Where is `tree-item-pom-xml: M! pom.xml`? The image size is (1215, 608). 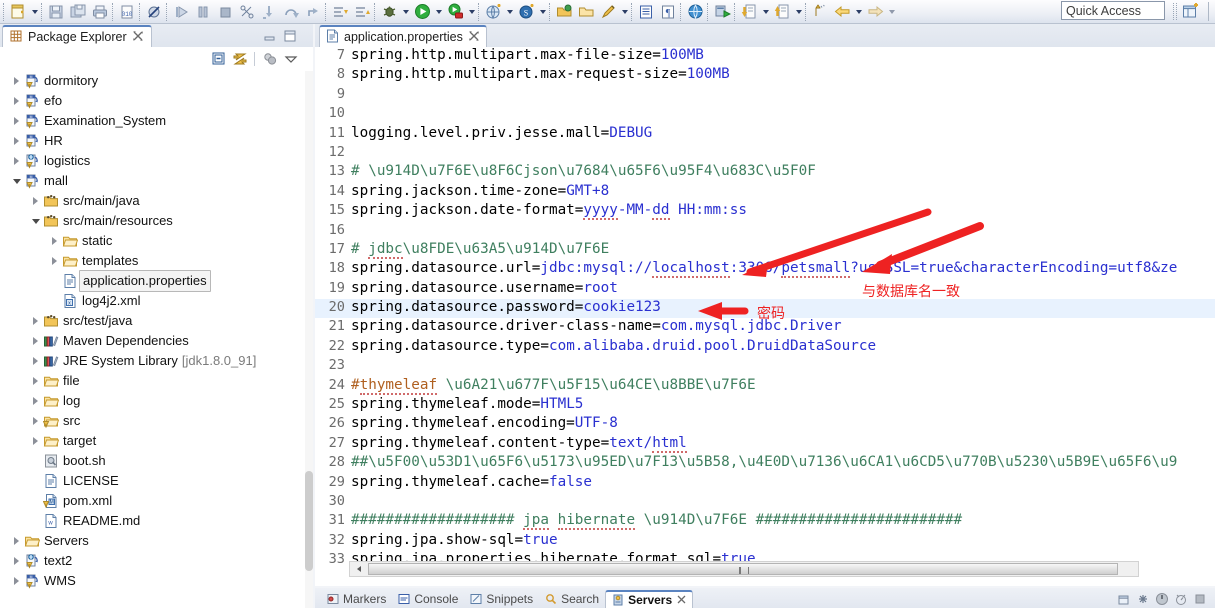
tree-item-pom-xml: M! pom.xml is located at coordinates (152, 501).